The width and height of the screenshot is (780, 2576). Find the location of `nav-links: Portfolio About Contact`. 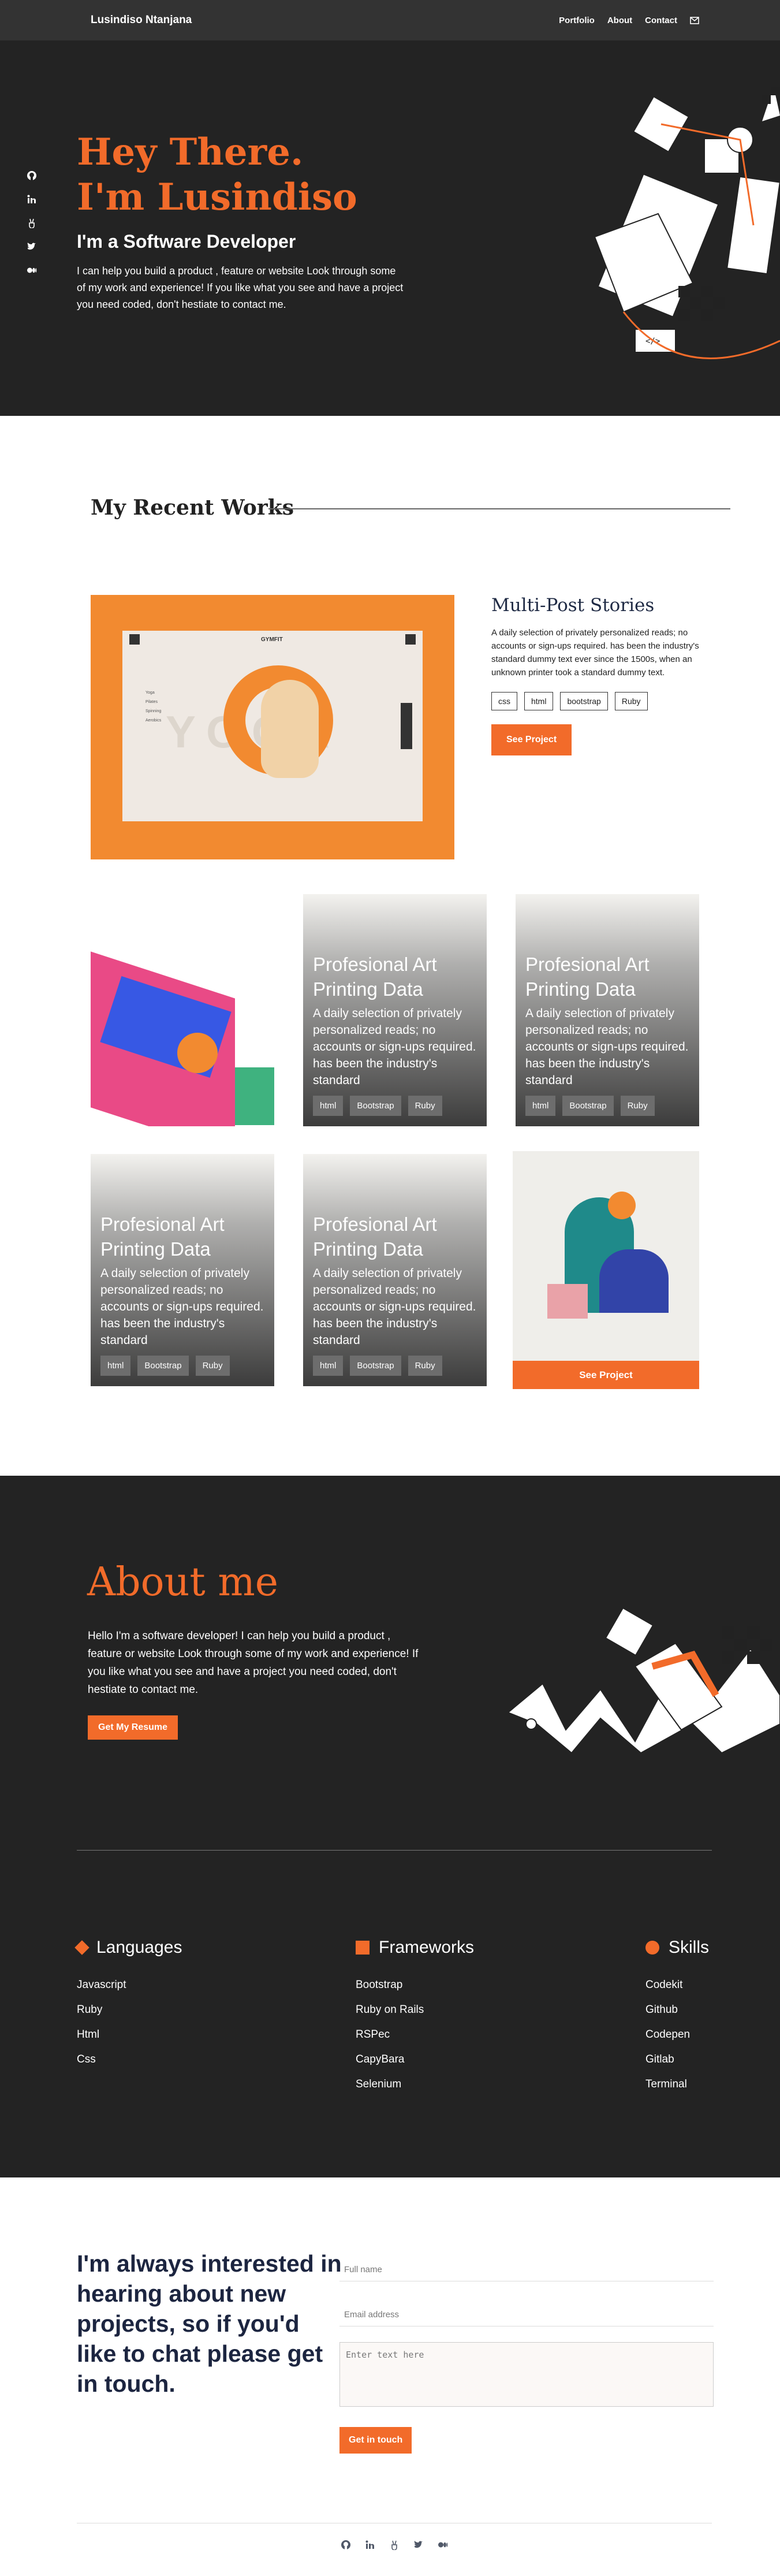

nav-links: Portfolio About Contact is located at coordinates (629, 21).